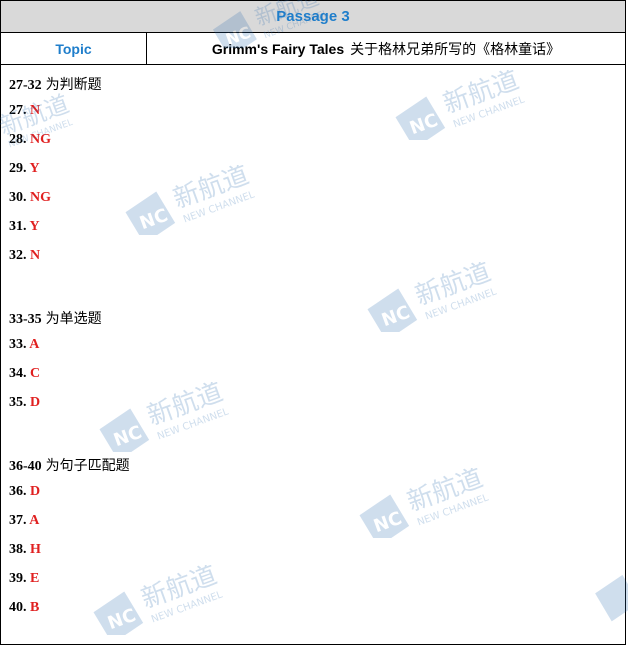 The width and height of the screenshot is (628, 647). Describe the element at coordinates (18, 520) in the screenshot. I see `question-number: 37.` at that location.